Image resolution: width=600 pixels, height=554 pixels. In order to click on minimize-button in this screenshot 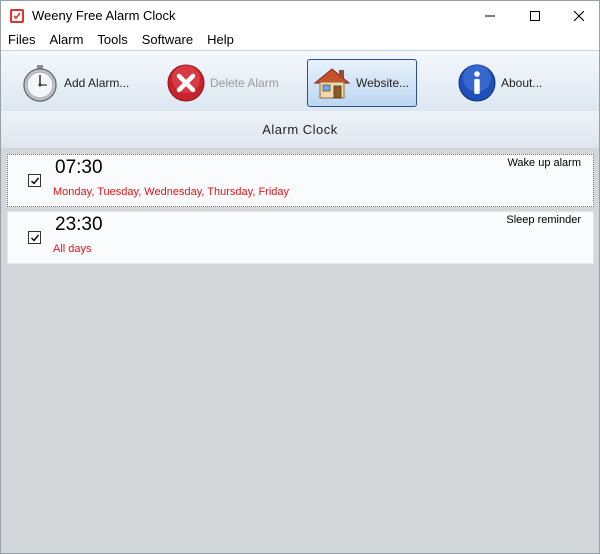, I will do `click(489, 15)`.